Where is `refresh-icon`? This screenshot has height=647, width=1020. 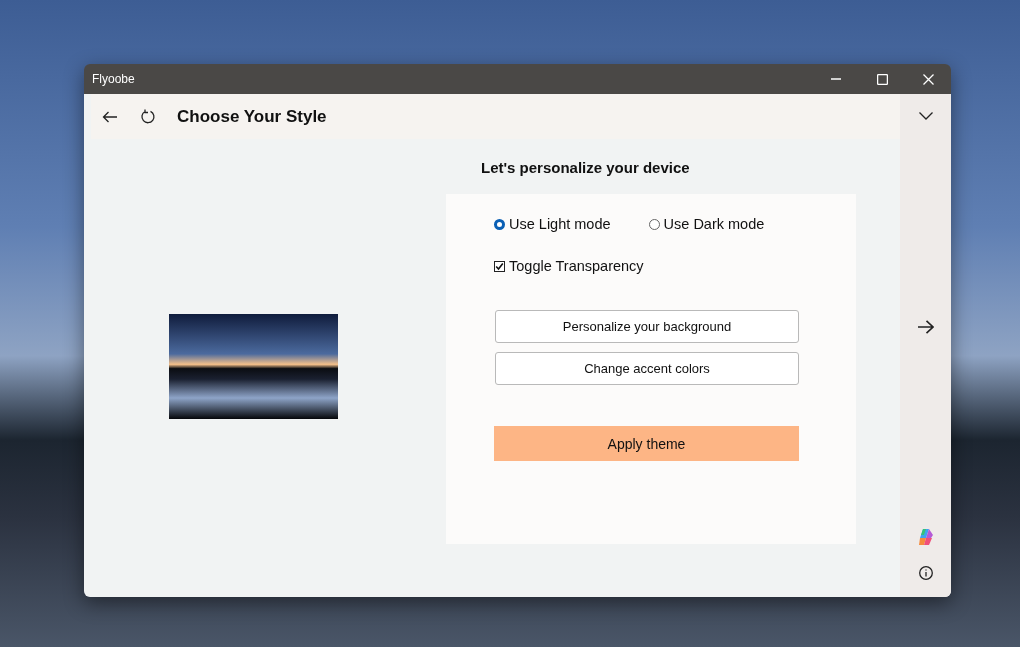 refresh-icon is located at coordinates (148, 116).